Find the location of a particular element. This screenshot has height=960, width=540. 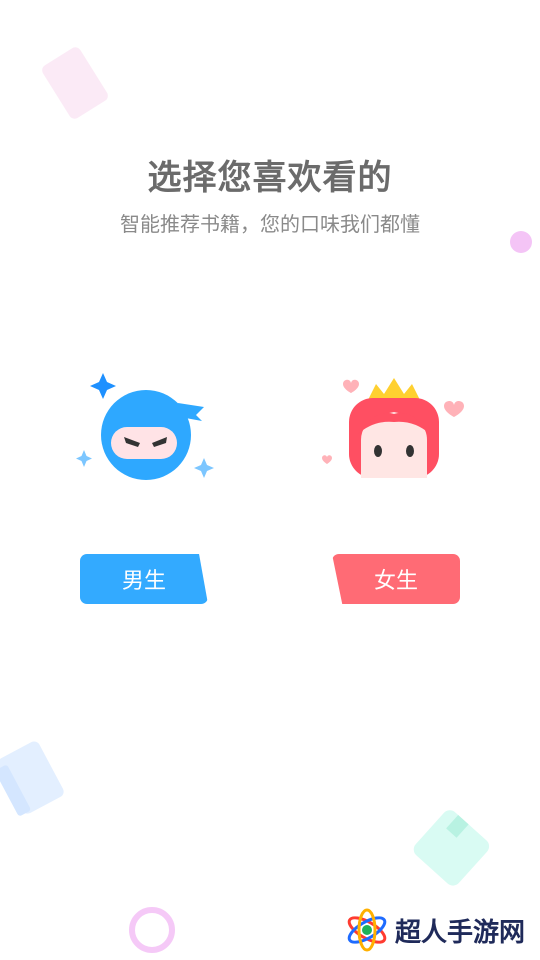

book-decoration-left-icon is located at coordinates (32, 778).